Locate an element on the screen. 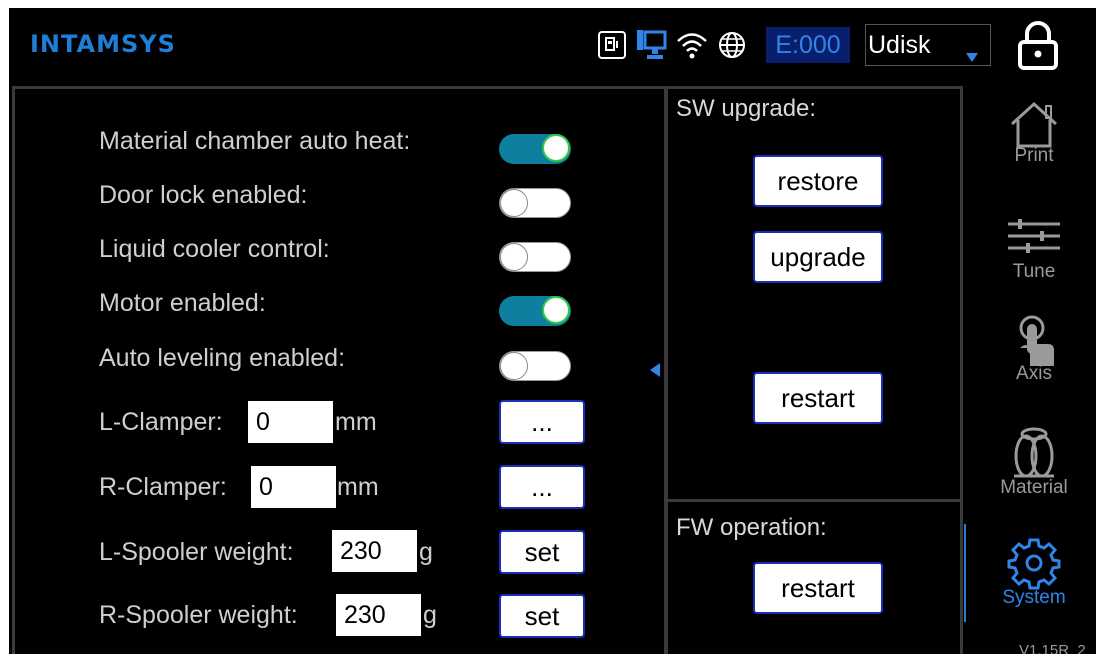 The height and width of the screenshot is (654, 1105). collapse-arrow-icon is located at coordinates (655, 372).